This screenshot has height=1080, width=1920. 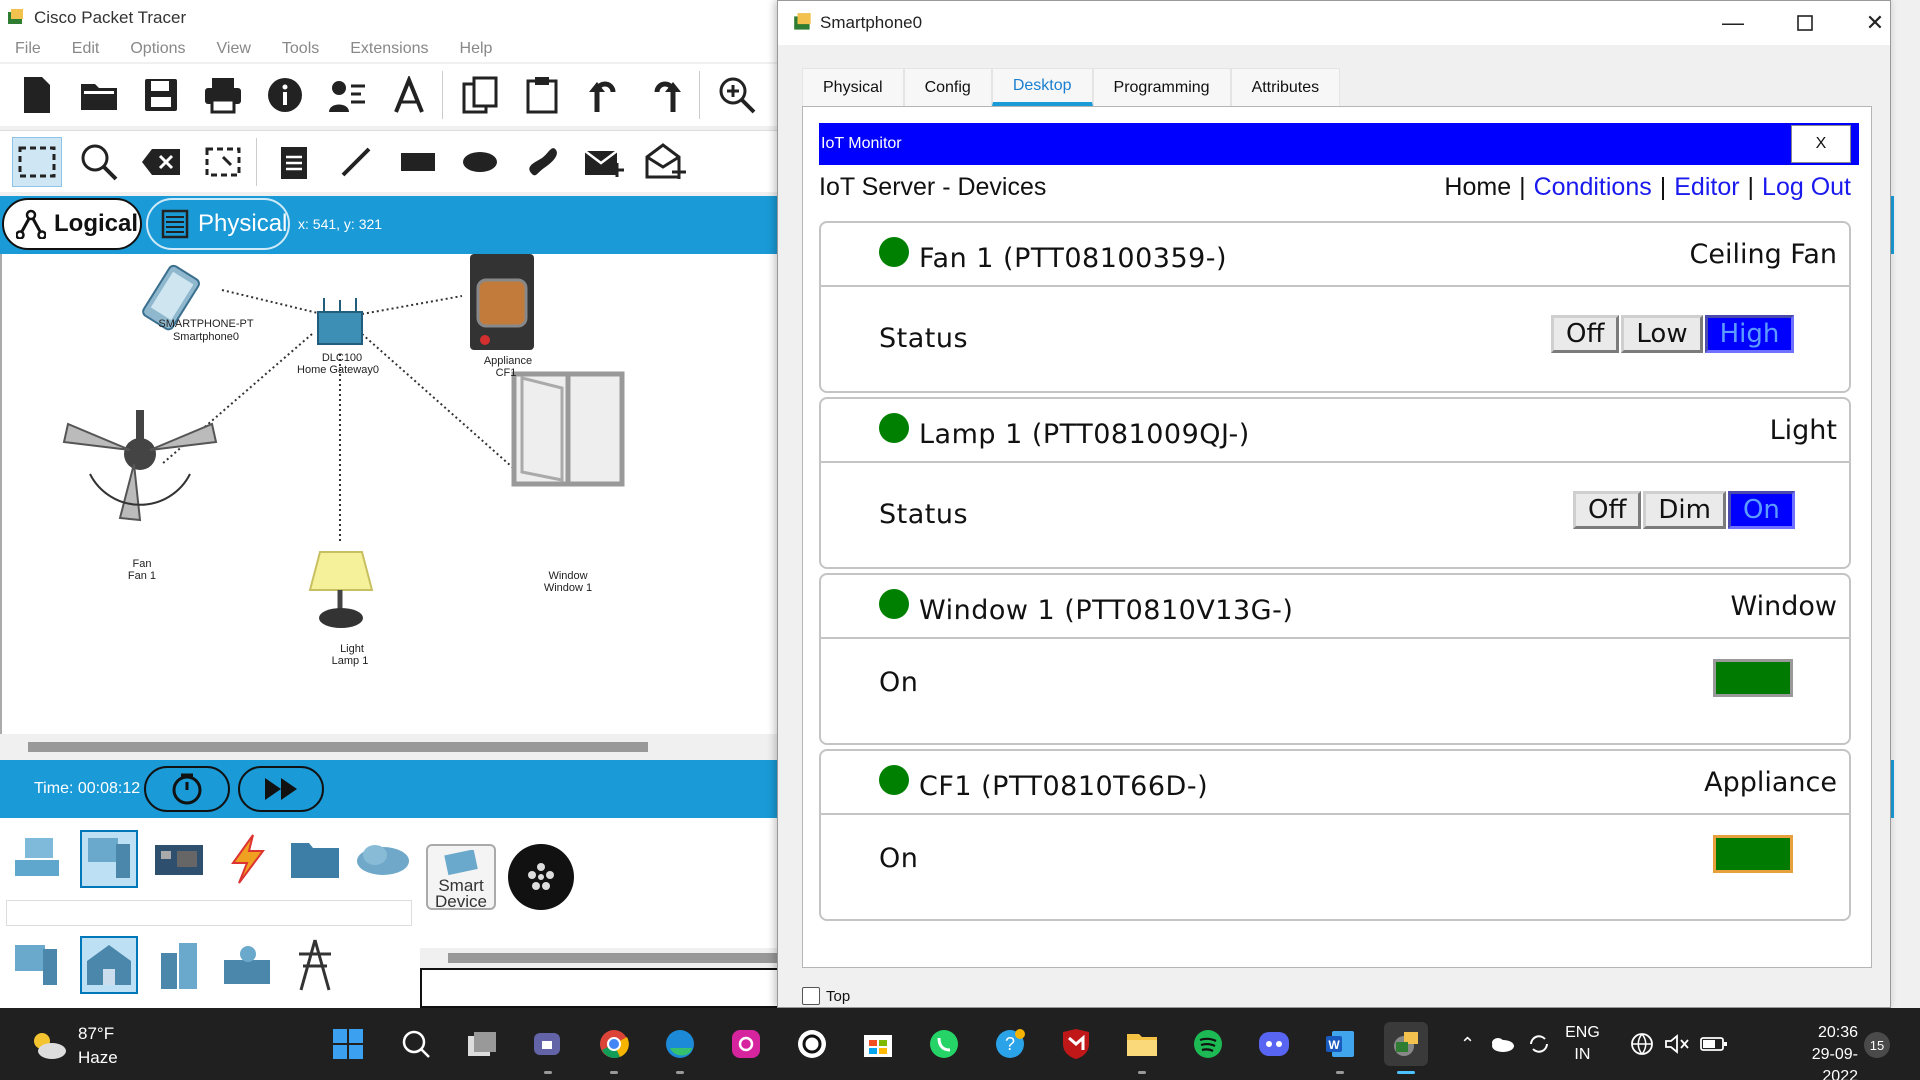 What do you see at coordinates (1607, 510) in the screenshot?
I see `lamp-off-button: Off` at bounding box center [1607, 510].